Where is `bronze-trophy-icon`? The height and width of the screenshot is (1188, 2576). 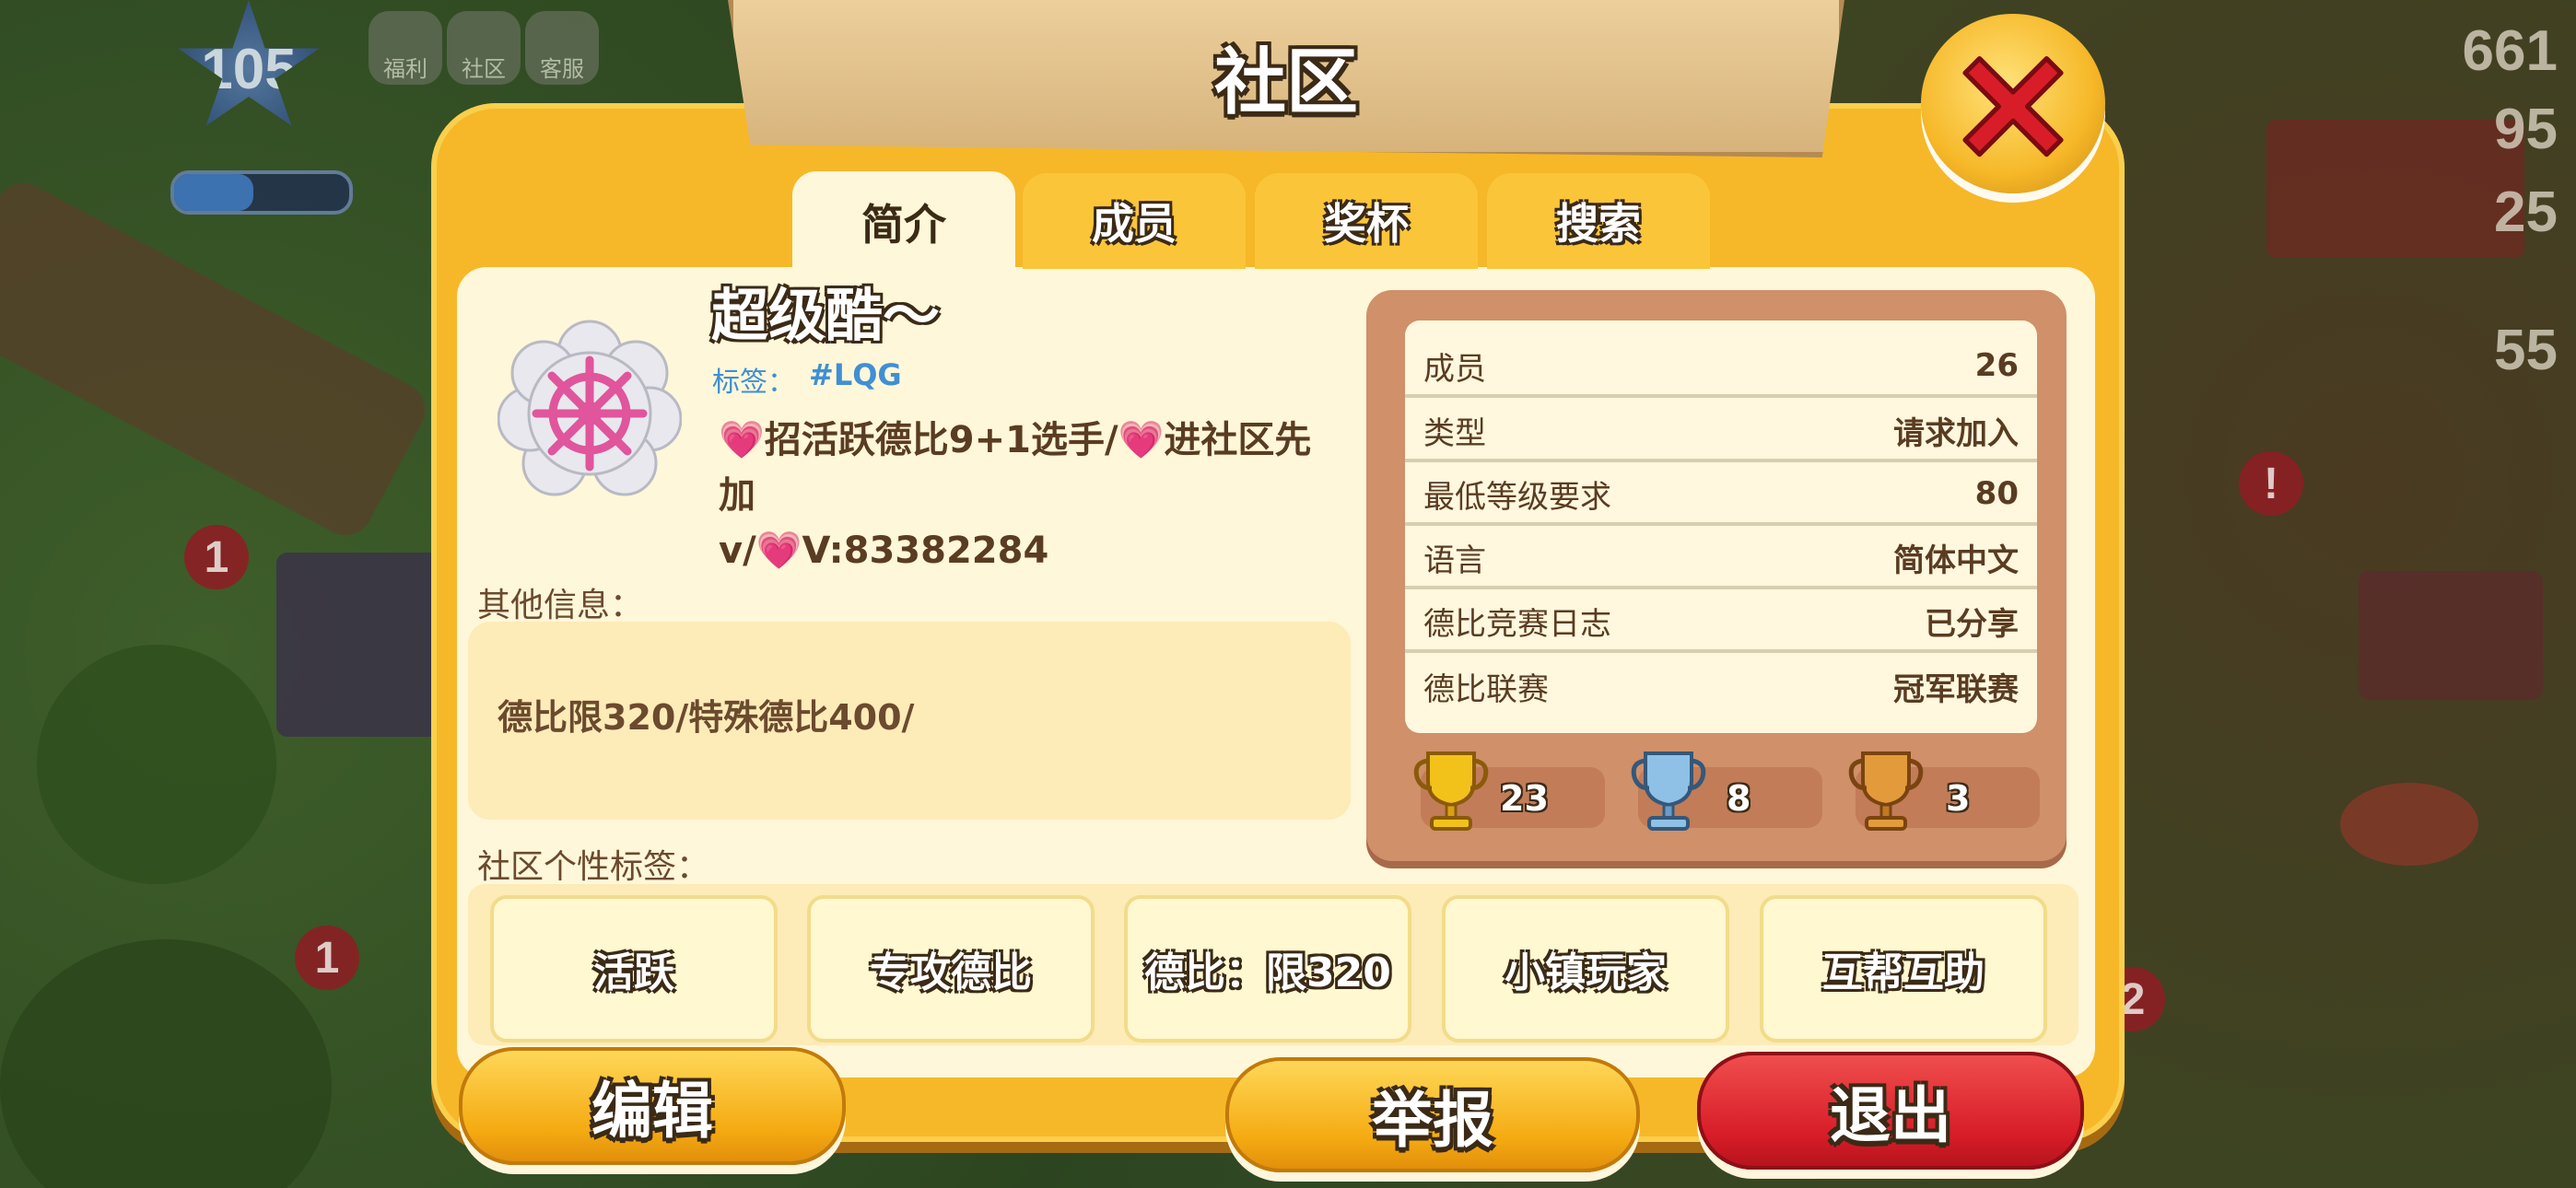 bronze-trophy-icon is located at coordinates (1886, 791).